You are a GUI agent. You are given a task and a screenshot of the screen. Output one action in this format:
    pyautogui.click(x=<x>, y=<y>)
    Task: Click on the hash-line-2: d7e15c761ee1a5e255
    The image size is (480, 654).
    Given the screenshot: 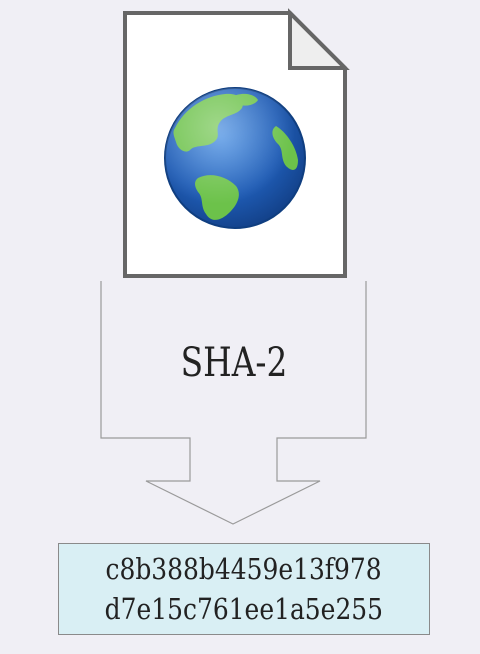 What is the action you would take?
    pyautogui.click(x=244, y=609)
    